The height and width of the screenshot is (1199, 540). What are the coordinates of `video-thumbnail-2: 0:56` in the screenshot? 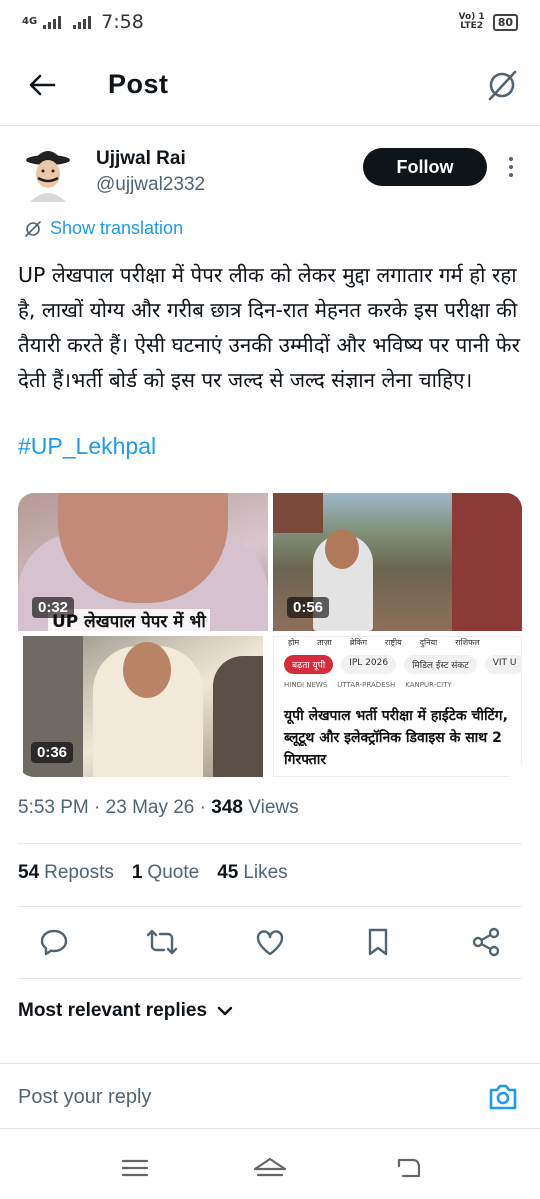 It's located at (397, 562).